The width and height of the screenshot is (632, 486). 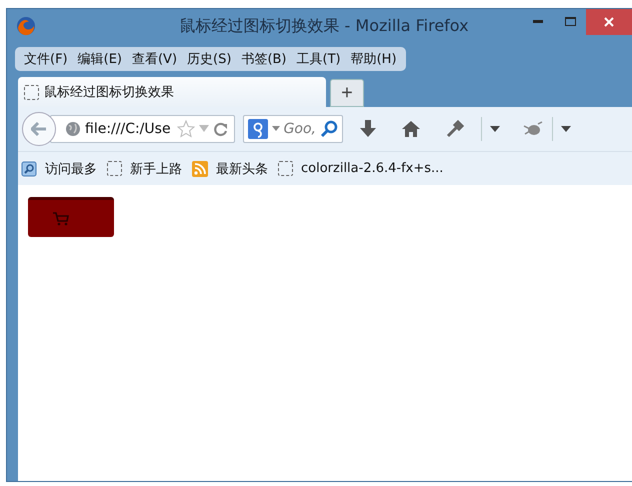 I want to click on globe-icon, so click(x=73, y=129).